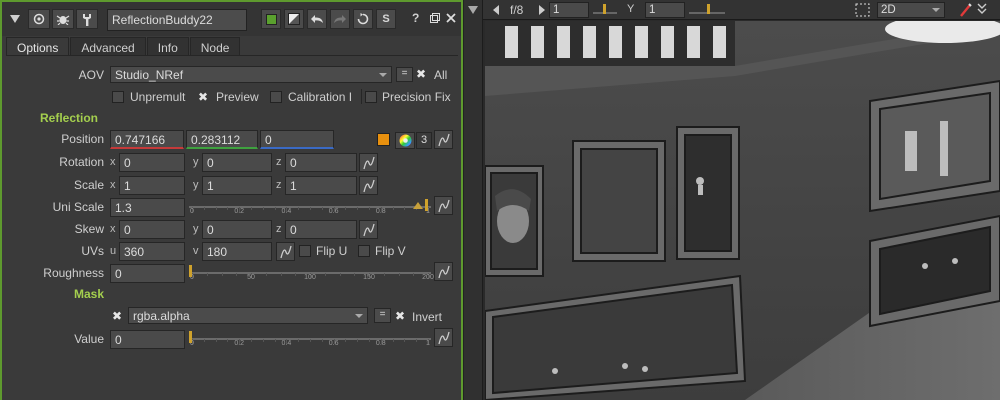 This screenshot has height=400, width=1000. Describe the element at coordinates (400, 316) in the screenshot. I see `invert-checkbox: ✖` at that location.